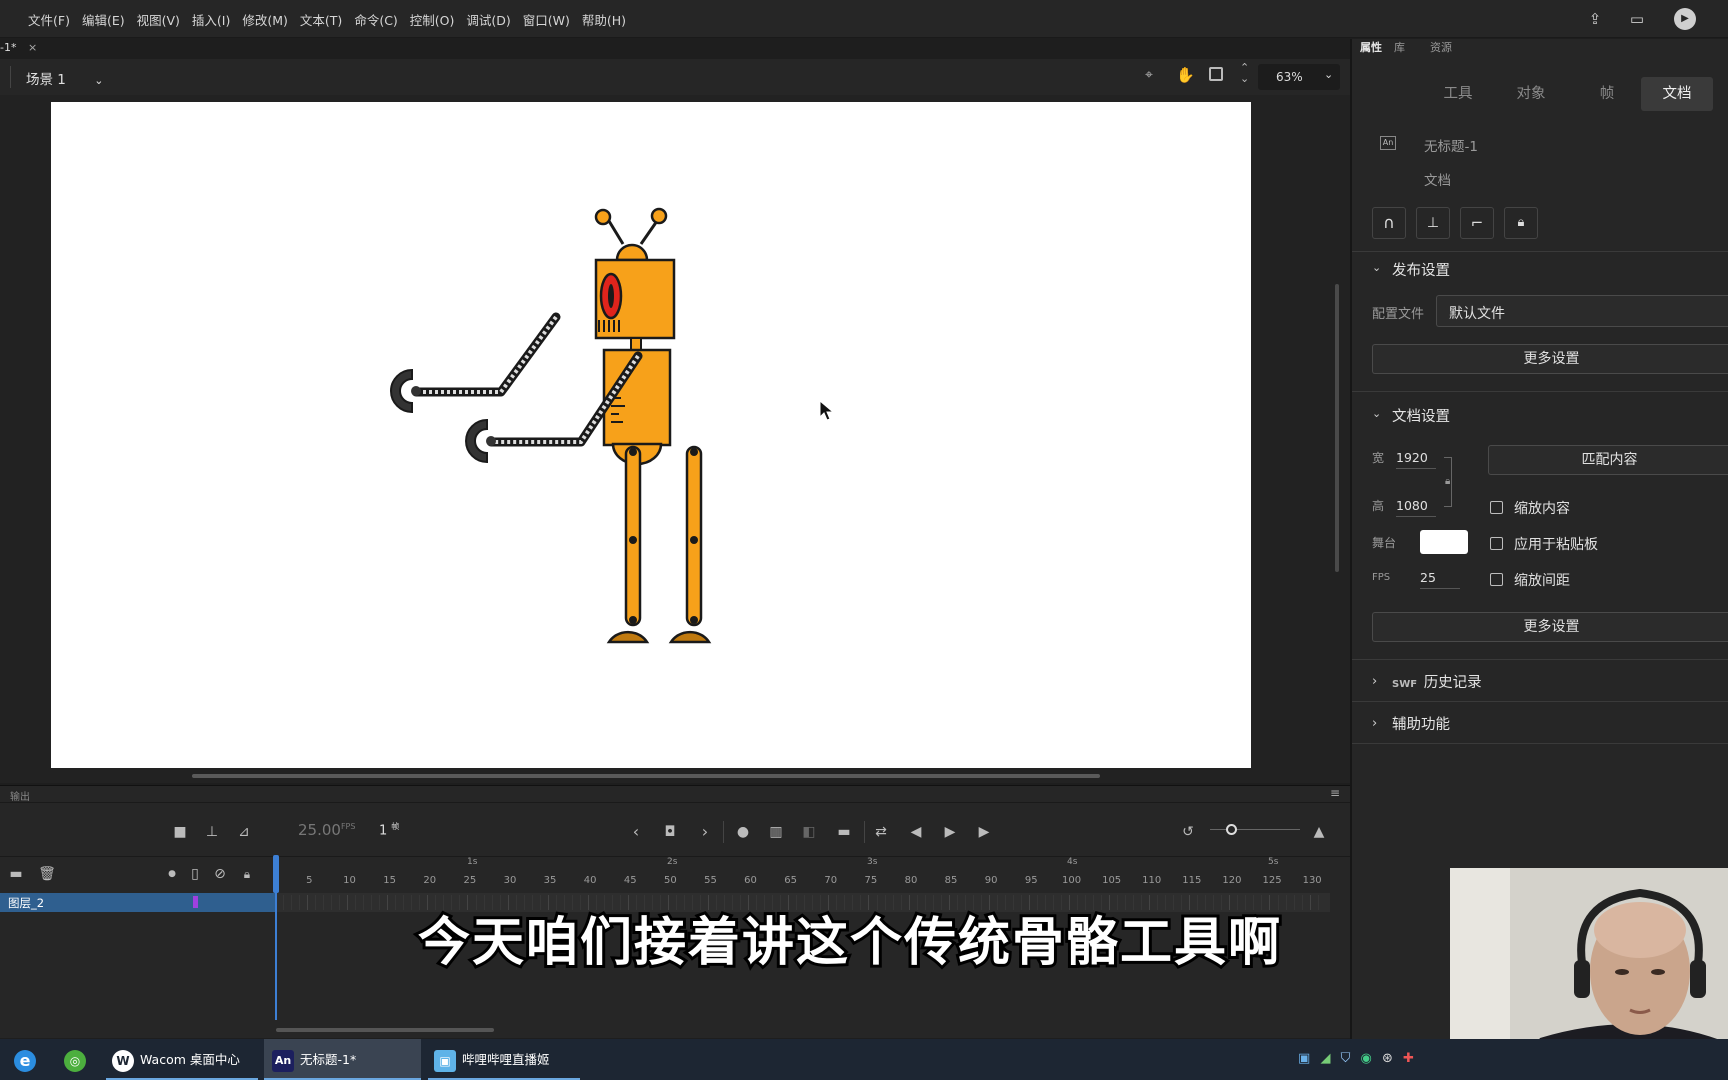 The height and width of the screenshot is (1080, 1728). What do you see at coordinates (1428, 577) in the screenshot?
I see `fps-value: 25` at bounding box center [1428, 577].